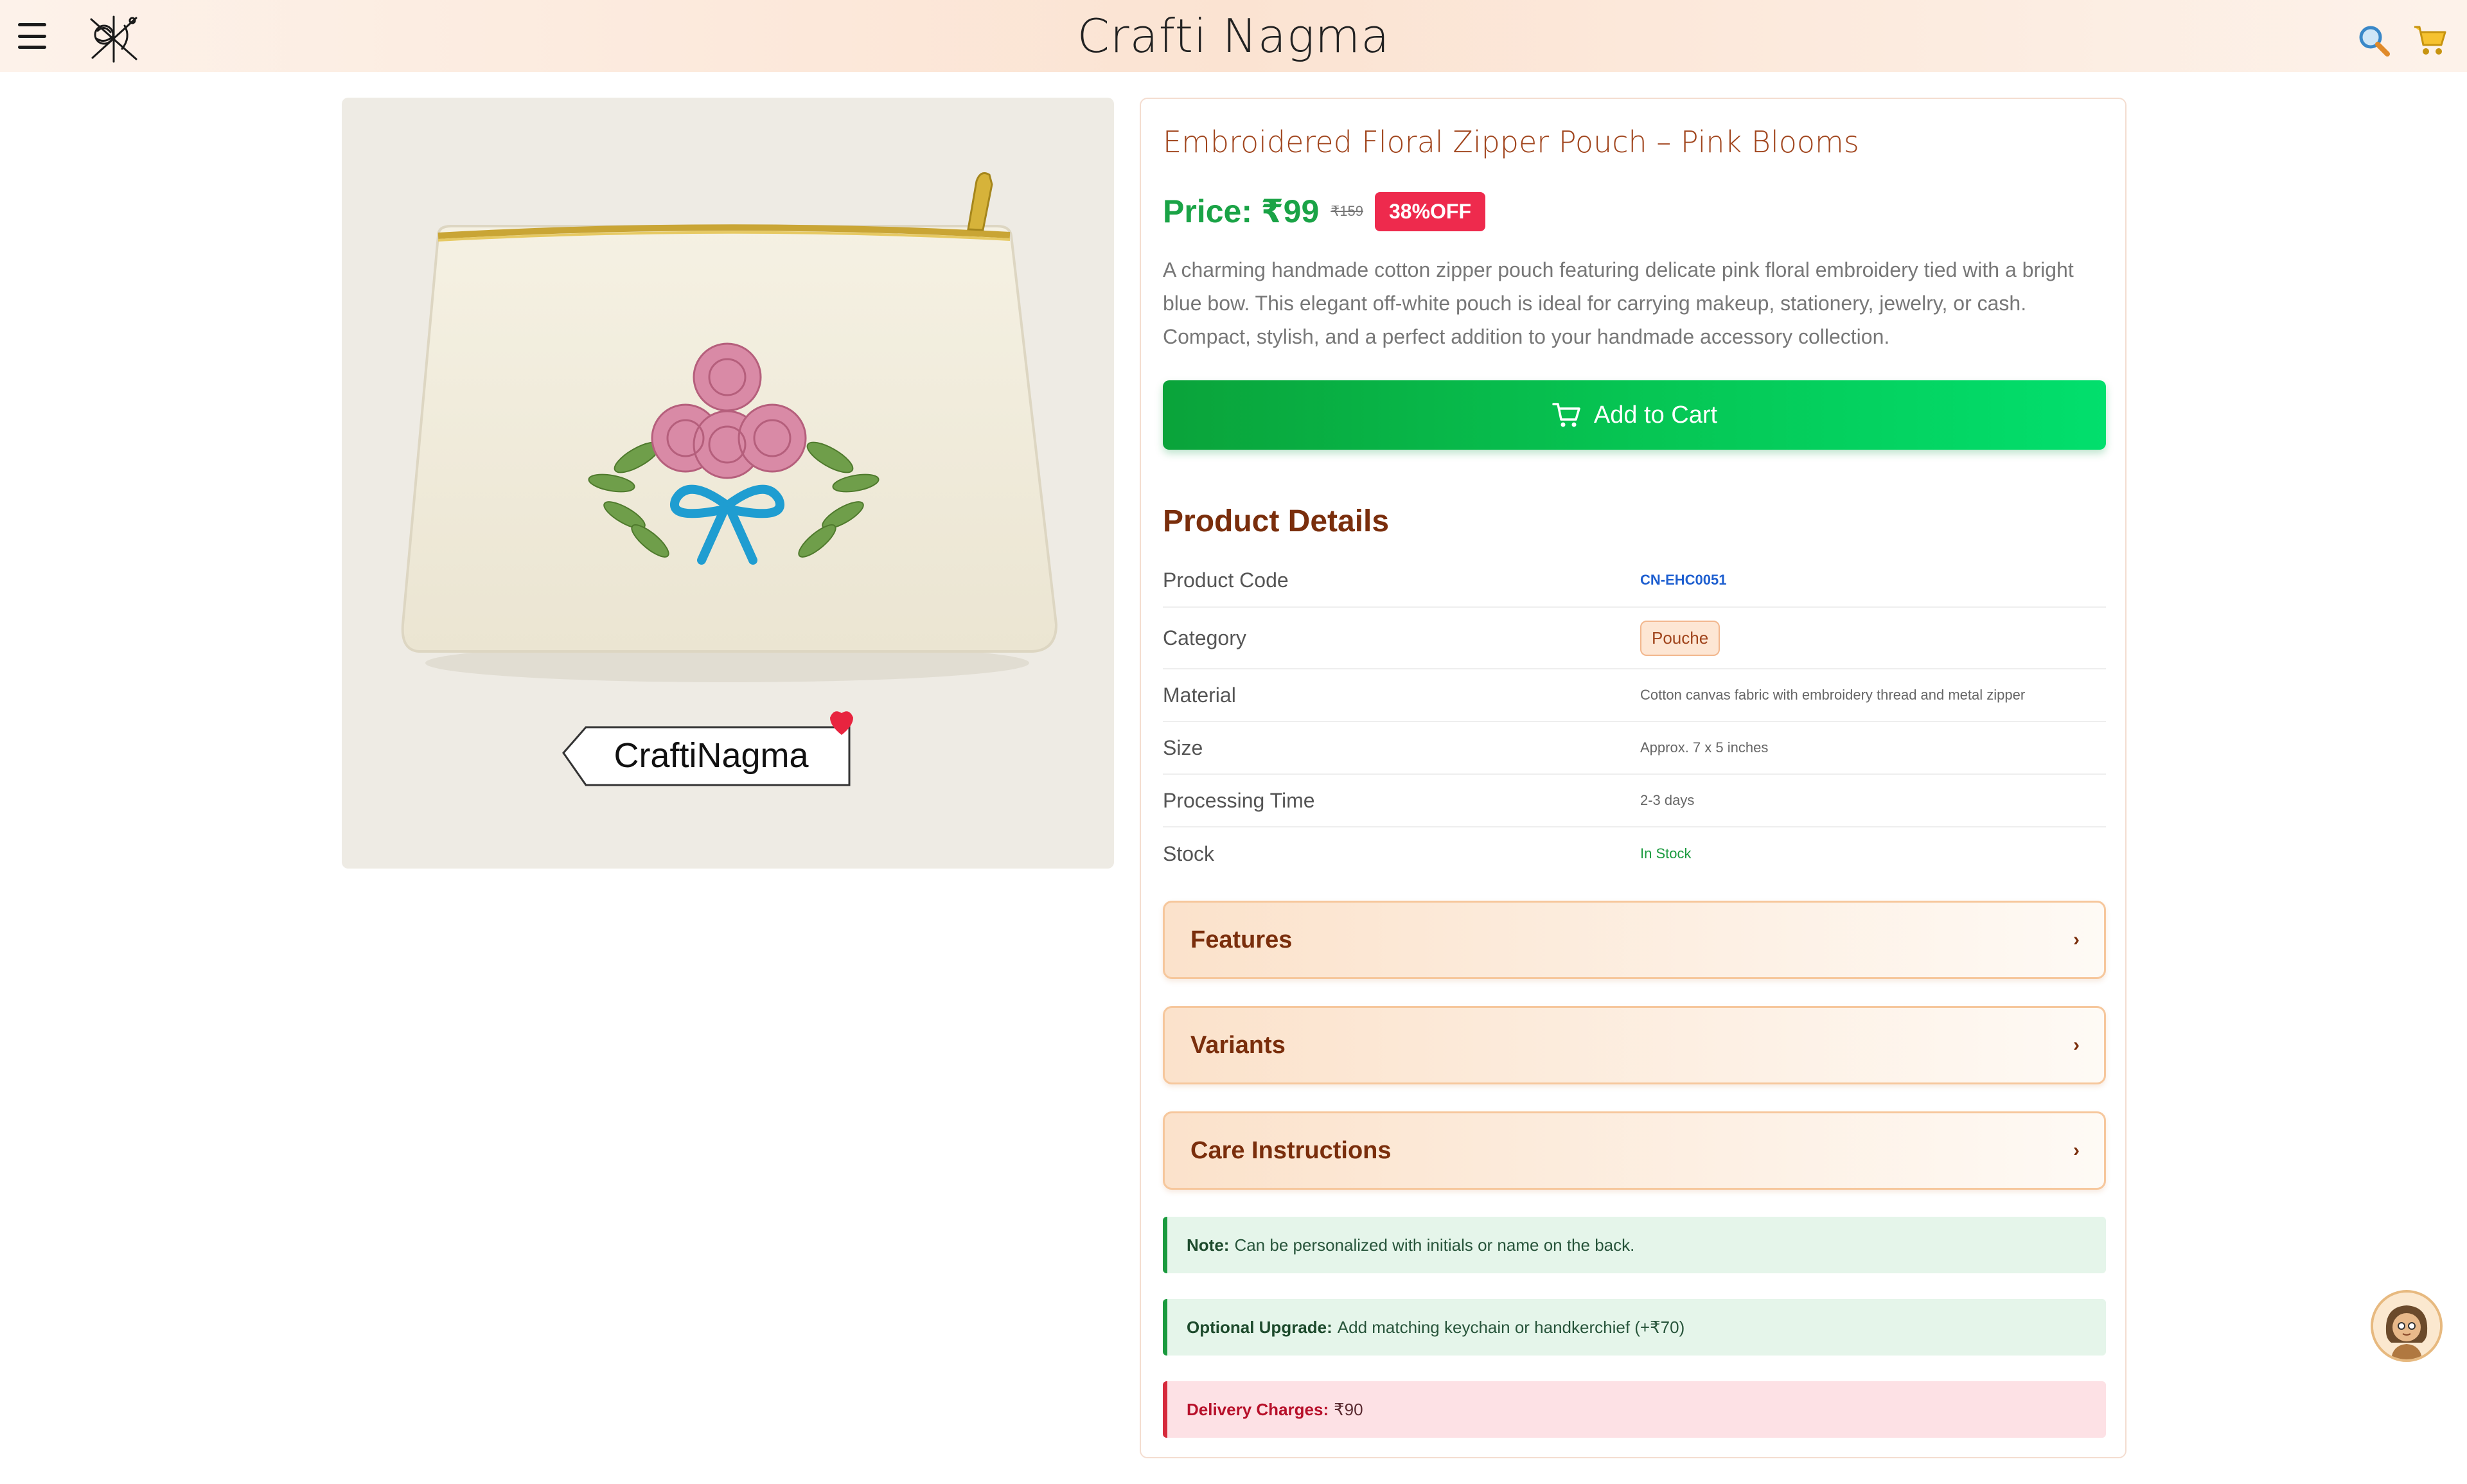 This screenshot has width=2467, height=1484. I want to click on accordion-label: Features, so click(1241, 939).